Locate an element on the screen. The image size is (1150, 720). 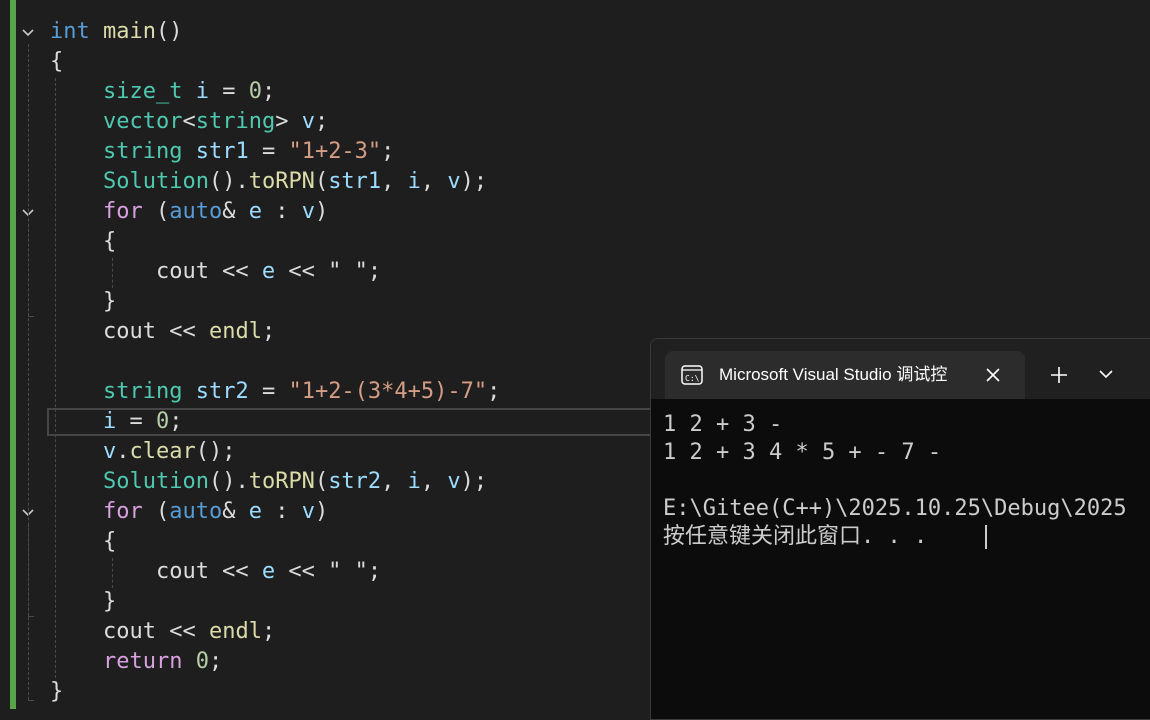
svg-text: C:\ is located at coordinates (692, 378).